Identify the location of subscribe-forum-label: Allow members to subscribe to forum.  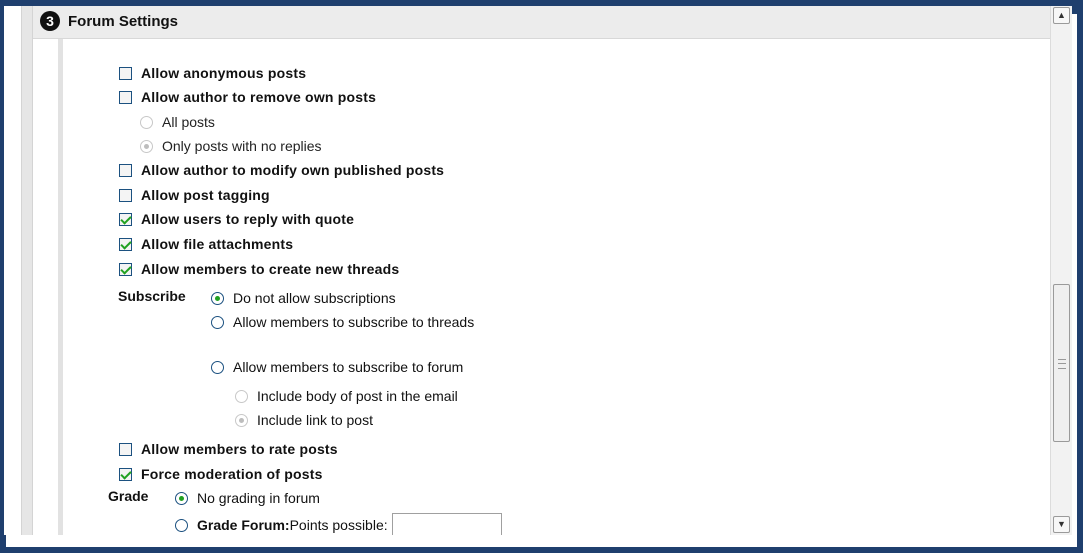
(348, 367).